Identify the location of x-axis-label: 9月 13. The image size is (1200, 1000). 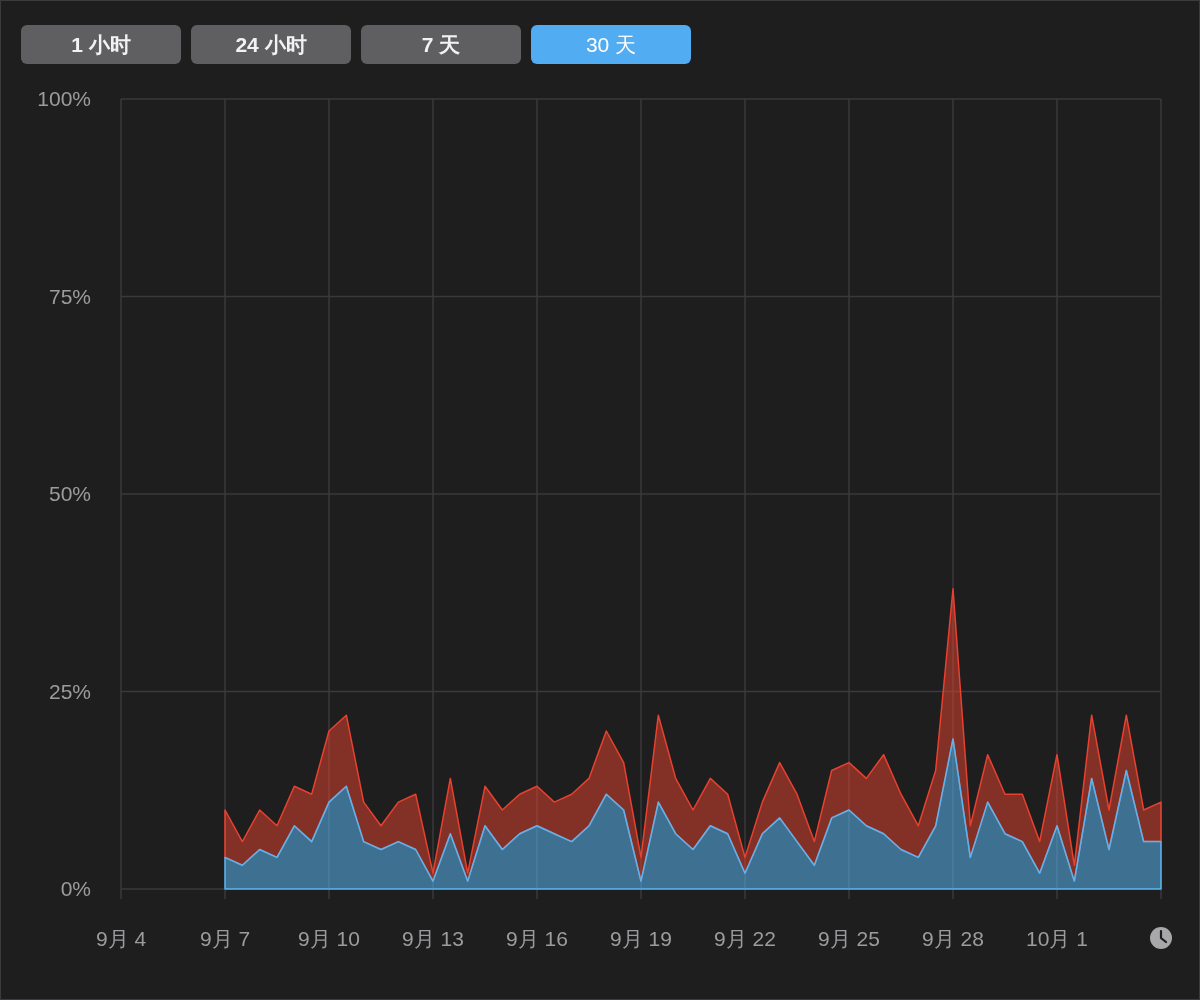
(433, 938).